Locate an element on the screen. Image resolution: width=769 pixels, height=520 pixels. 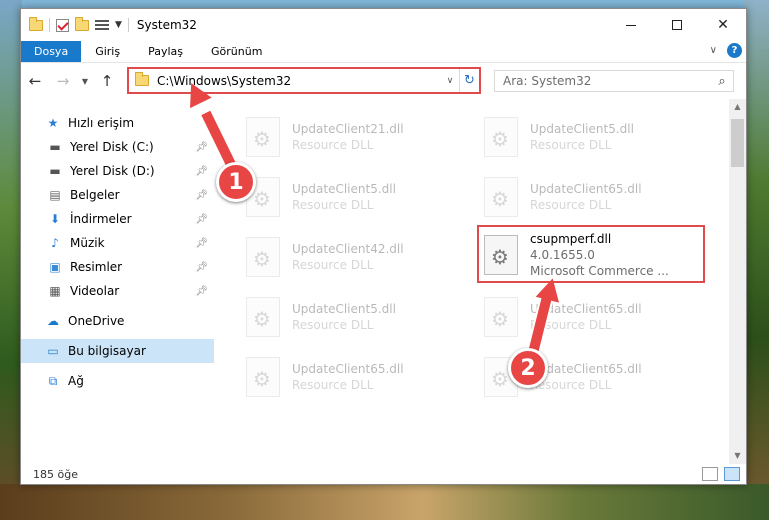
sidebar-item-label: Yerel Disk (D:) is located at coordinates (112, 171).